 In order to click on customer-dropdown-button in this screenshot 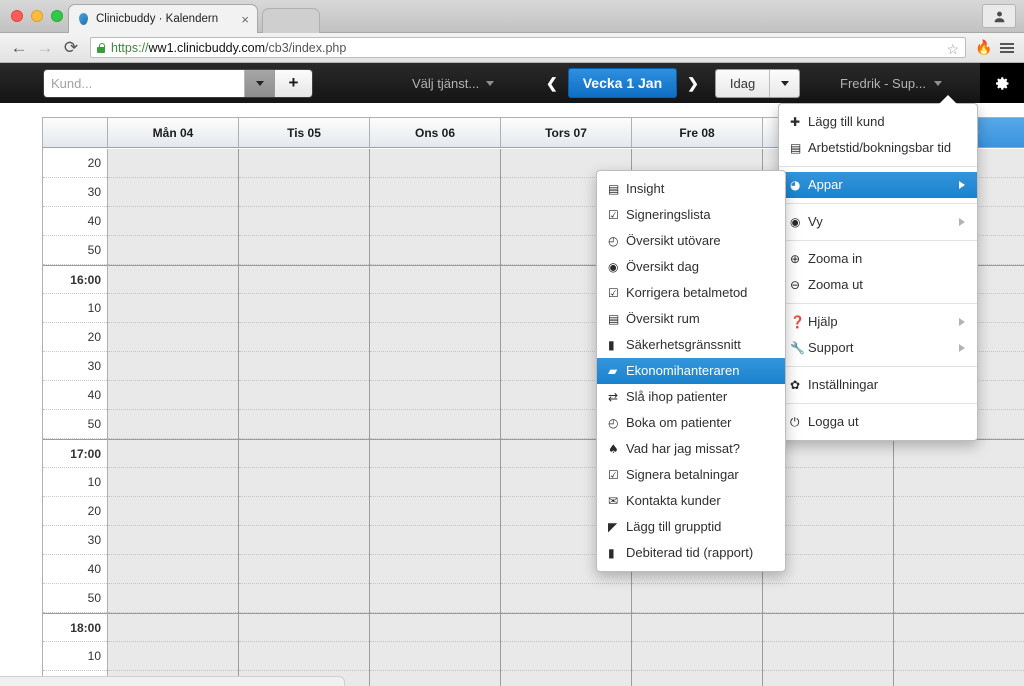, I will do `click(259, 83)`.